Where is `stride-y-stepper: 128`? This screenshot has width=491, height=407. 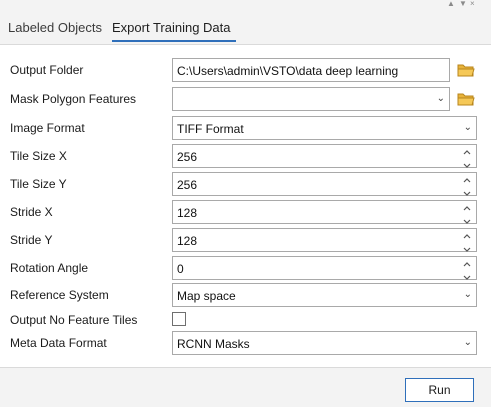 stride-y-stepper: 128 is located at coordinates (324, 240).